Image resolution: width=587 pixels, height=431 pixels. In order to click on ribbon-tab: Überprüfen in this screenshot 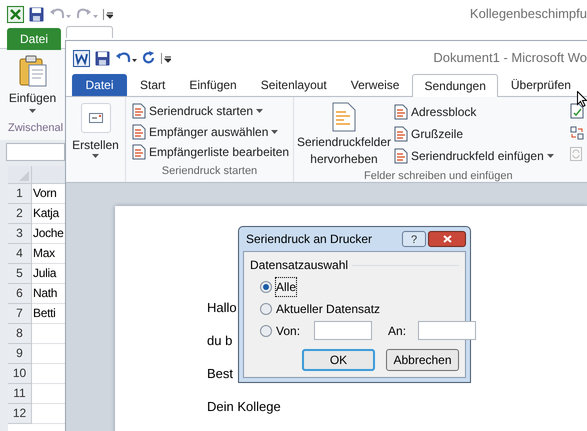, I will do `click(541, 85)`.